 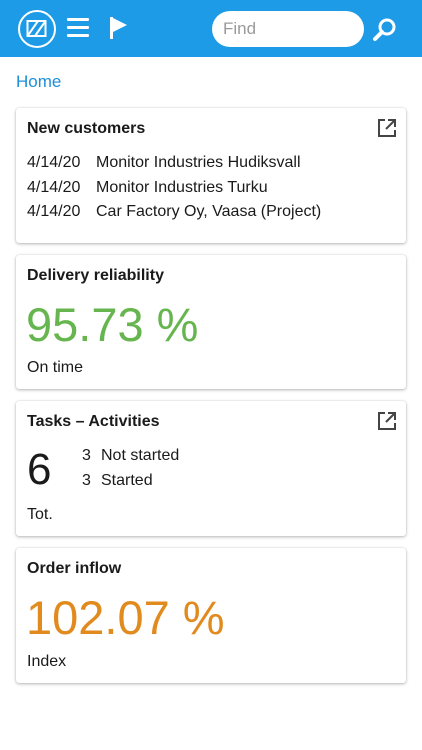 I want to click on customer-name: Monitor Industries Hudiksvall, so click(x=198, y=162).